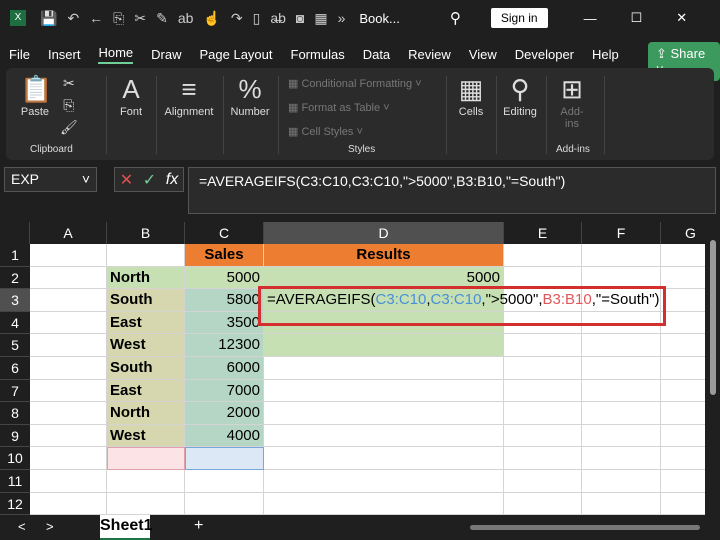  I want to click on cell-C10, so click(224, 458).